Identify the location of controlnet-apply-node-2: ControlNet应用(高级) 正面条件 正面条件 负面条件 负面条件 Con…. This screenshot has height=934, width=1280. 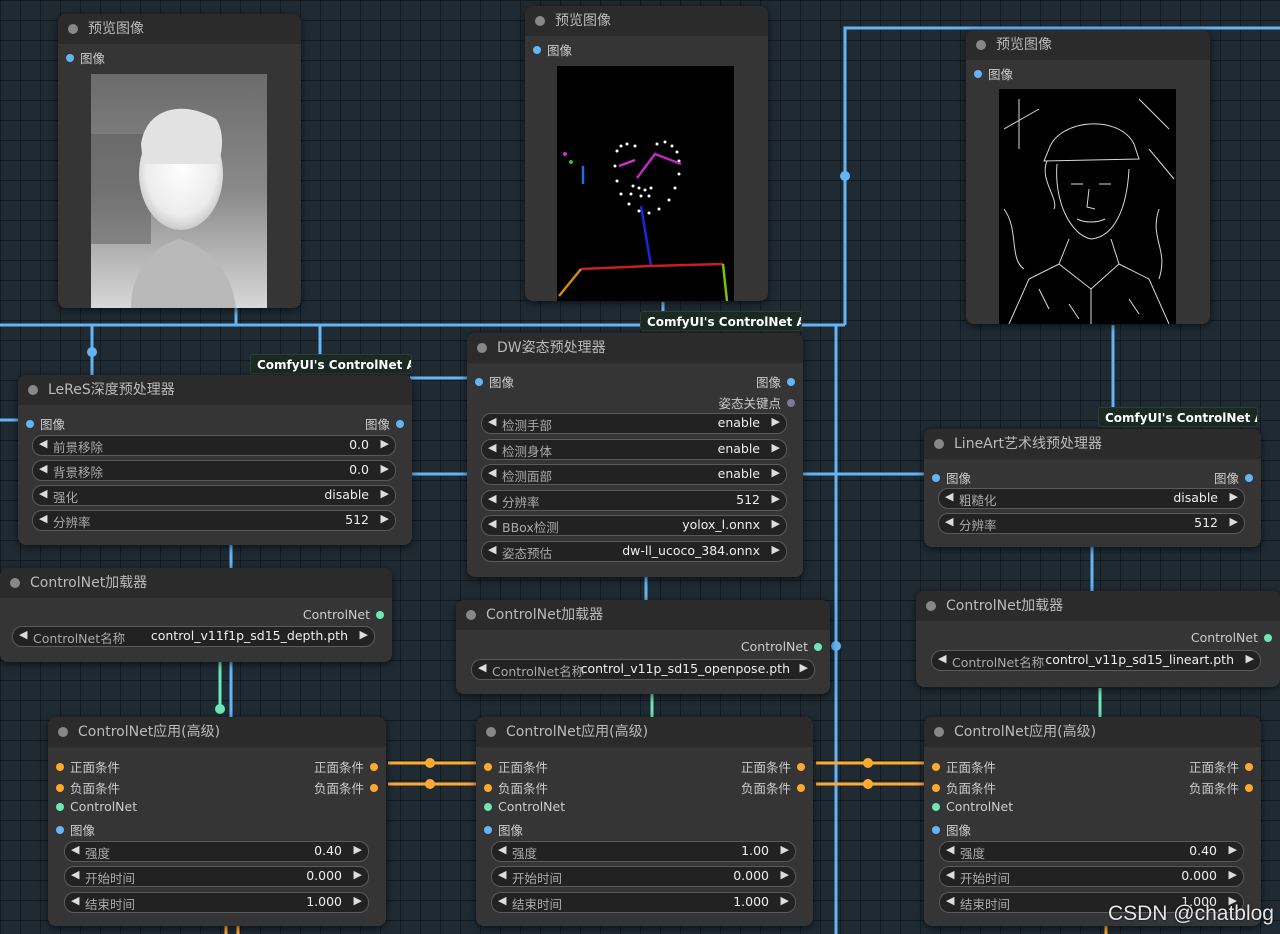
(644, 821).